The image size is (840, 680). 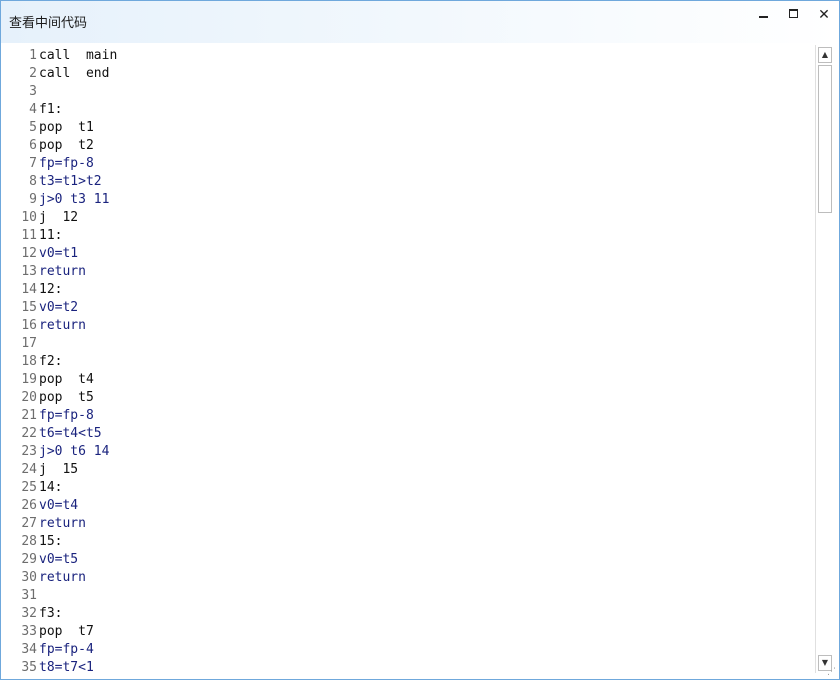 I want to click on title-bar: 查看中间代码 ✕, so click(x=420, y=22).